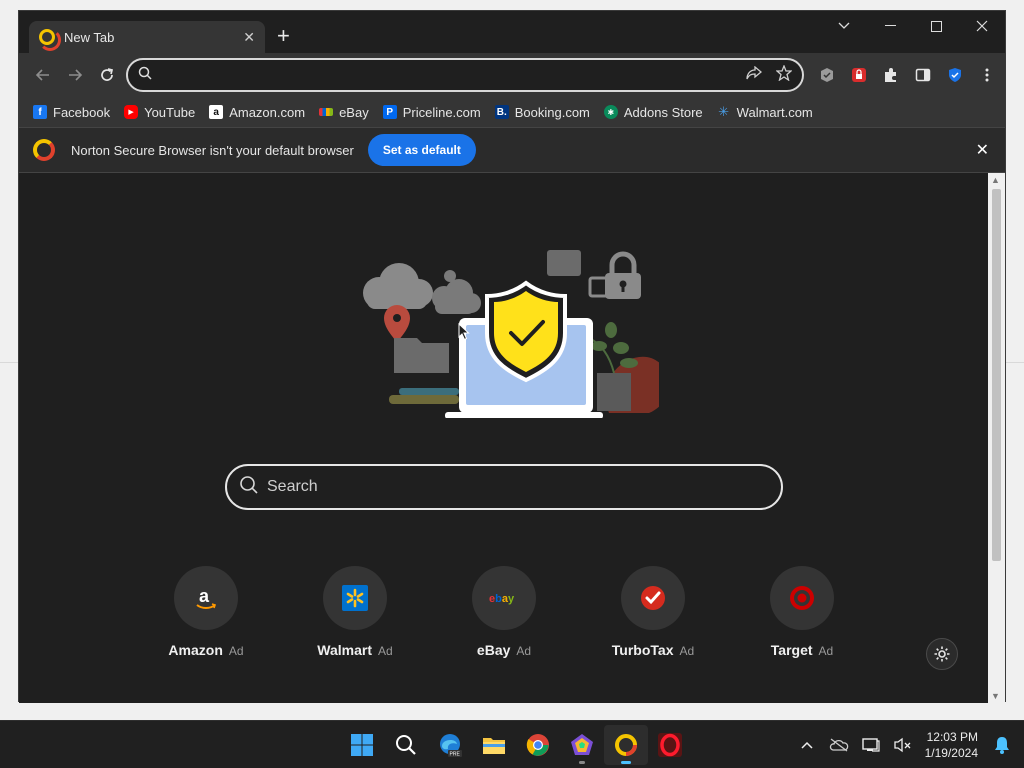 The height and width of the screenshot is (768, 1024). What do you see at coordinates (464, 332) in the screenshot?
I see `mouse-cursor-icon` at bounding box center [464, 332].